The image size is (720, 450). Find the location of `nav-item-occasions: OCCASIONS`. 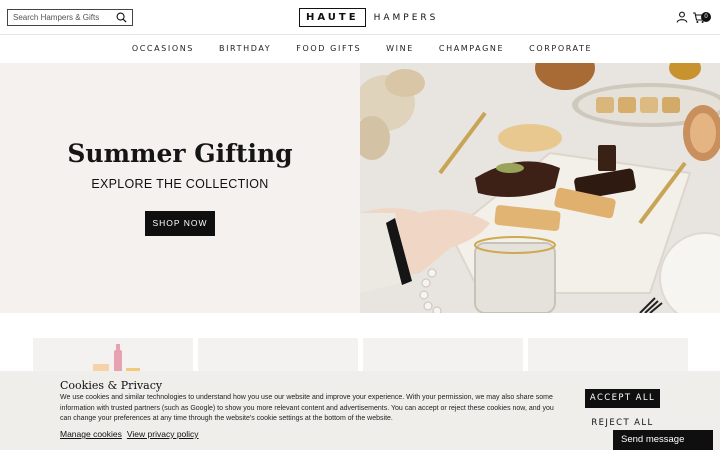

nav-item-occasions: OCCASIONS is located at coordinates (163, 48).